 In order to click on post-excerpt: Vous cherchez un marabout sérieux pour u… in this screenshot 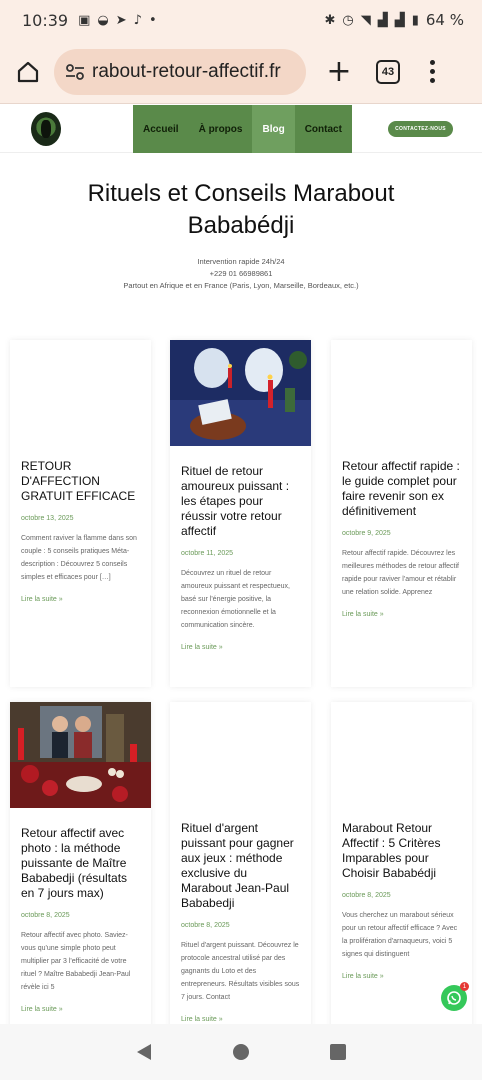, I will do `click(400, 935)`.